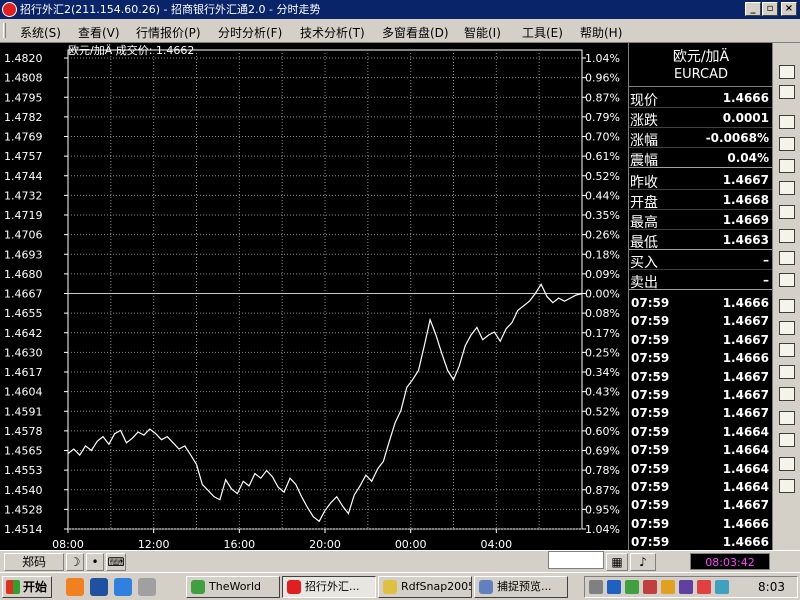 The height and width of the screenshot is (600, 800). Describe the element at coordinates (704, 587) in the screenshot. I see `tray-misc3-icon` at that location.